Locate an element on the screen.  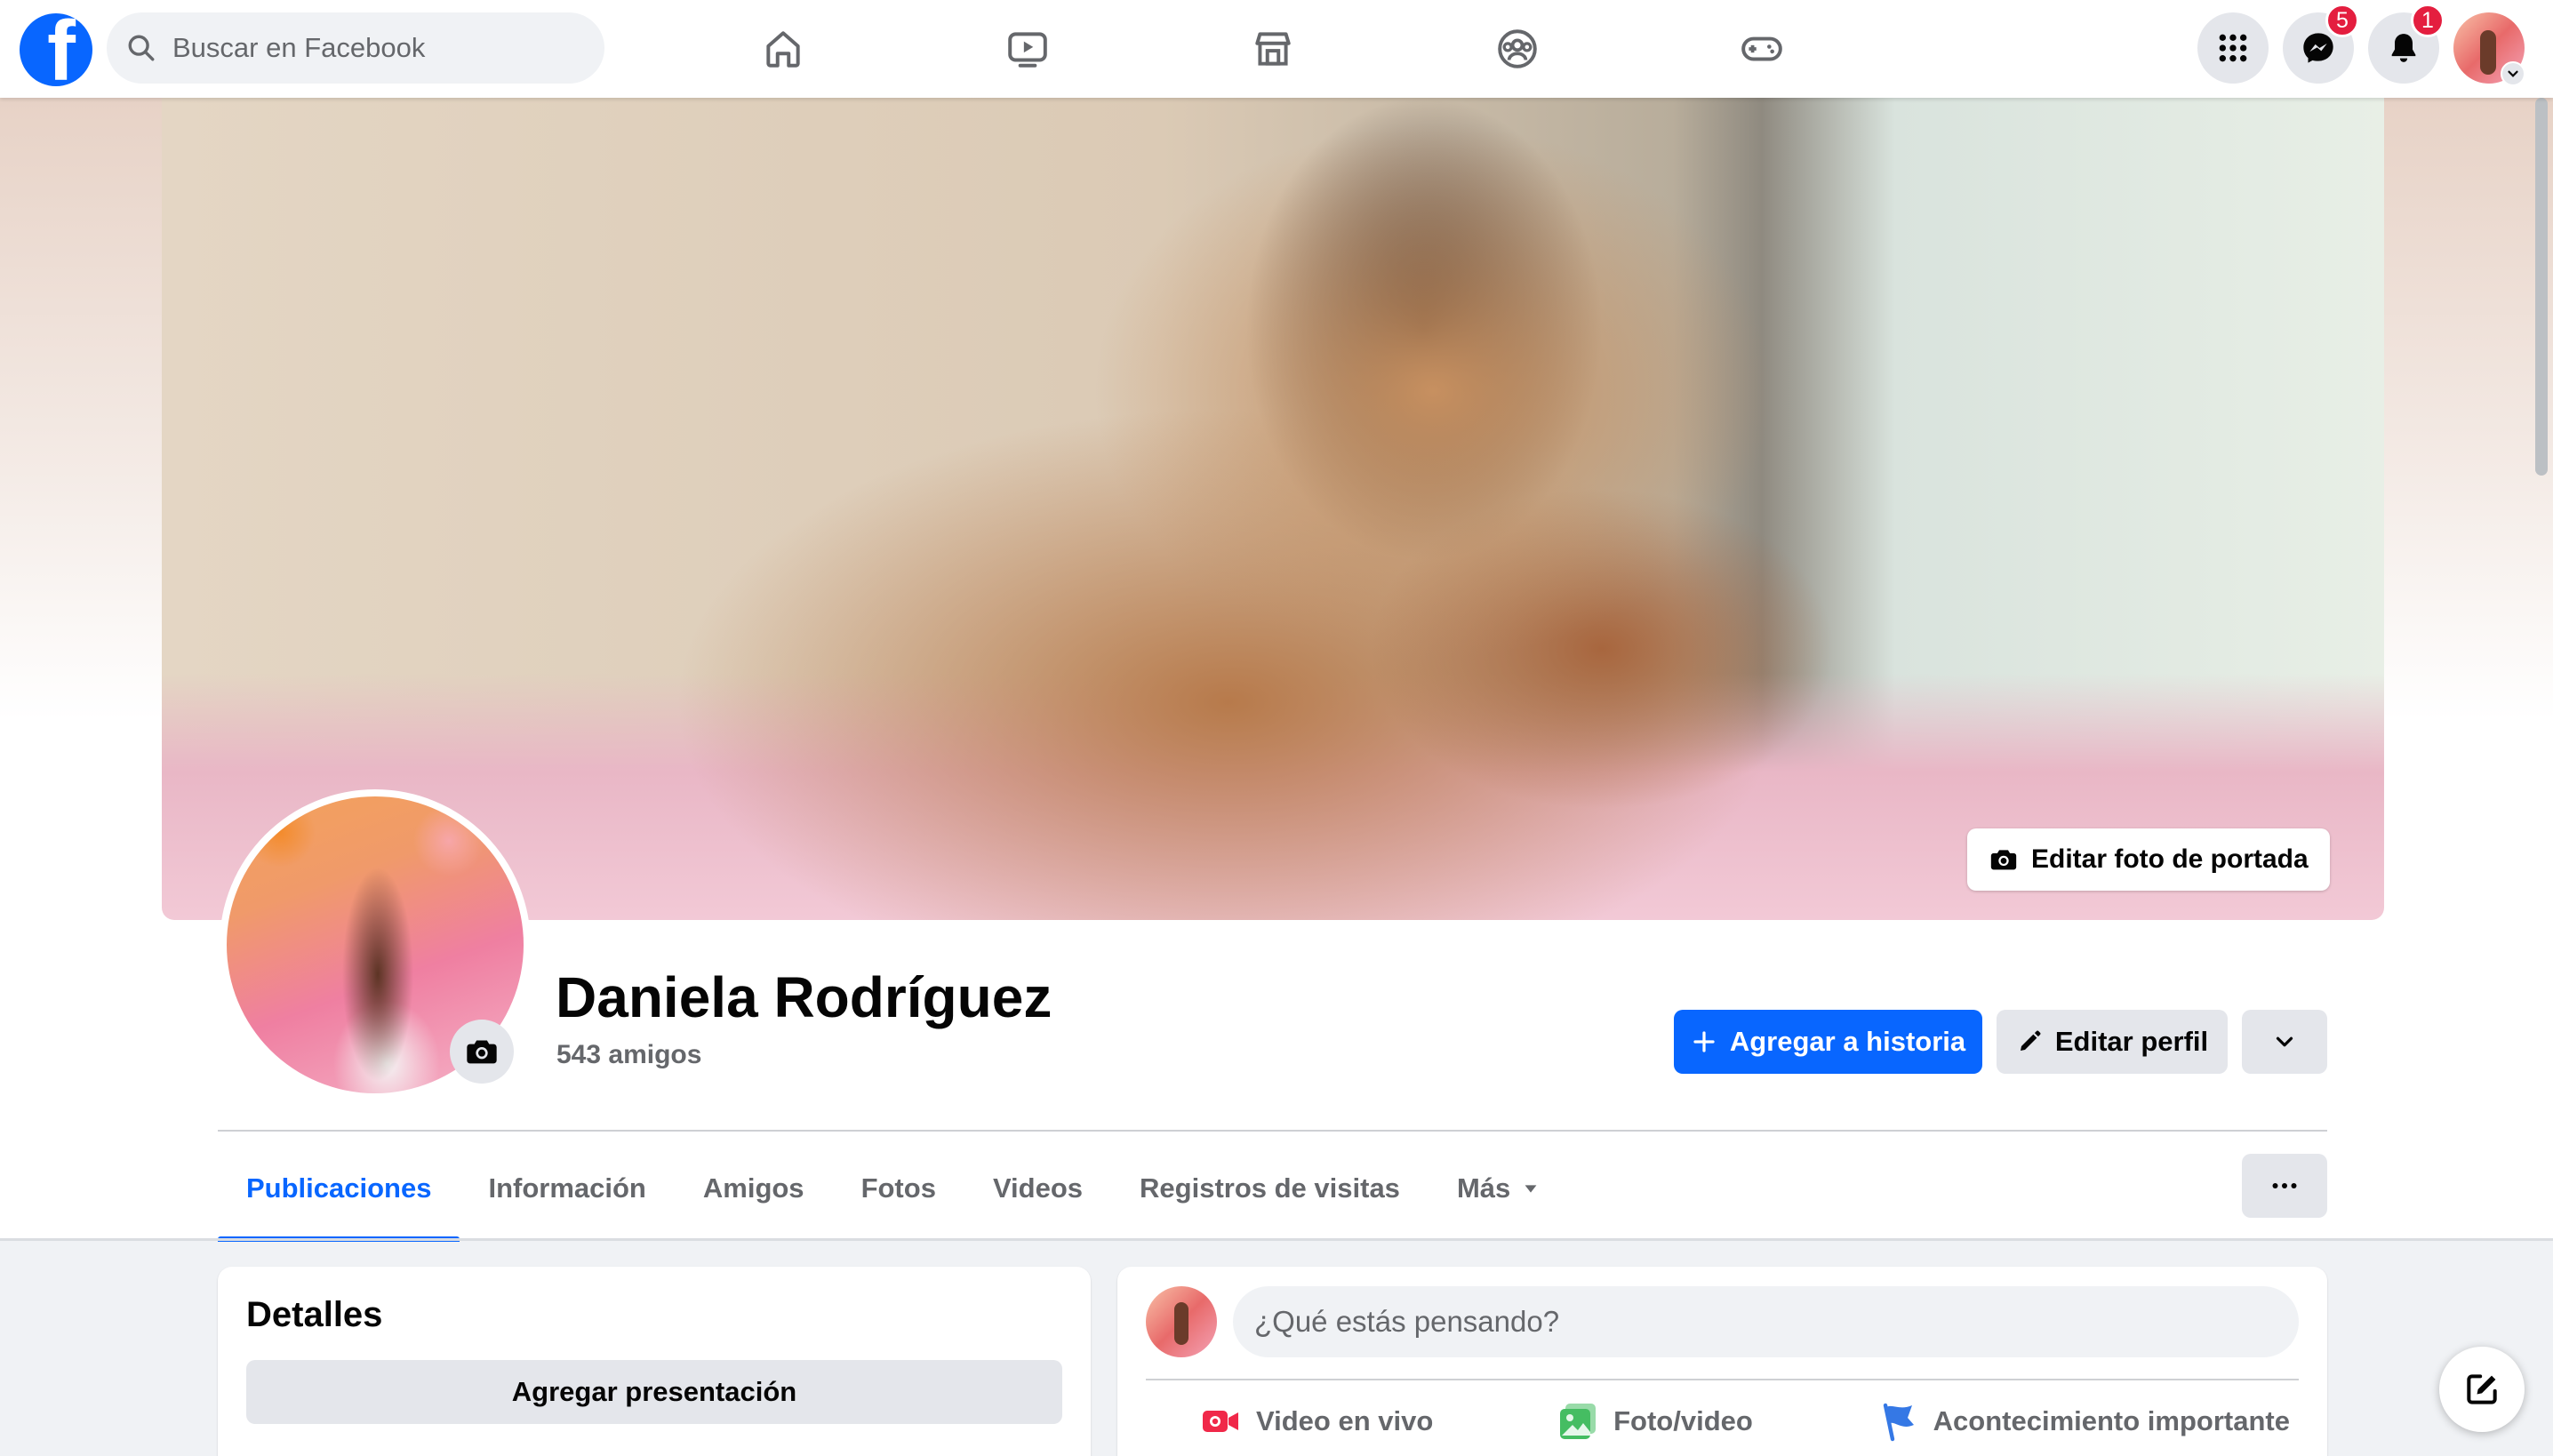
tab-label: Fotos is located at coordinates (898, 1188).